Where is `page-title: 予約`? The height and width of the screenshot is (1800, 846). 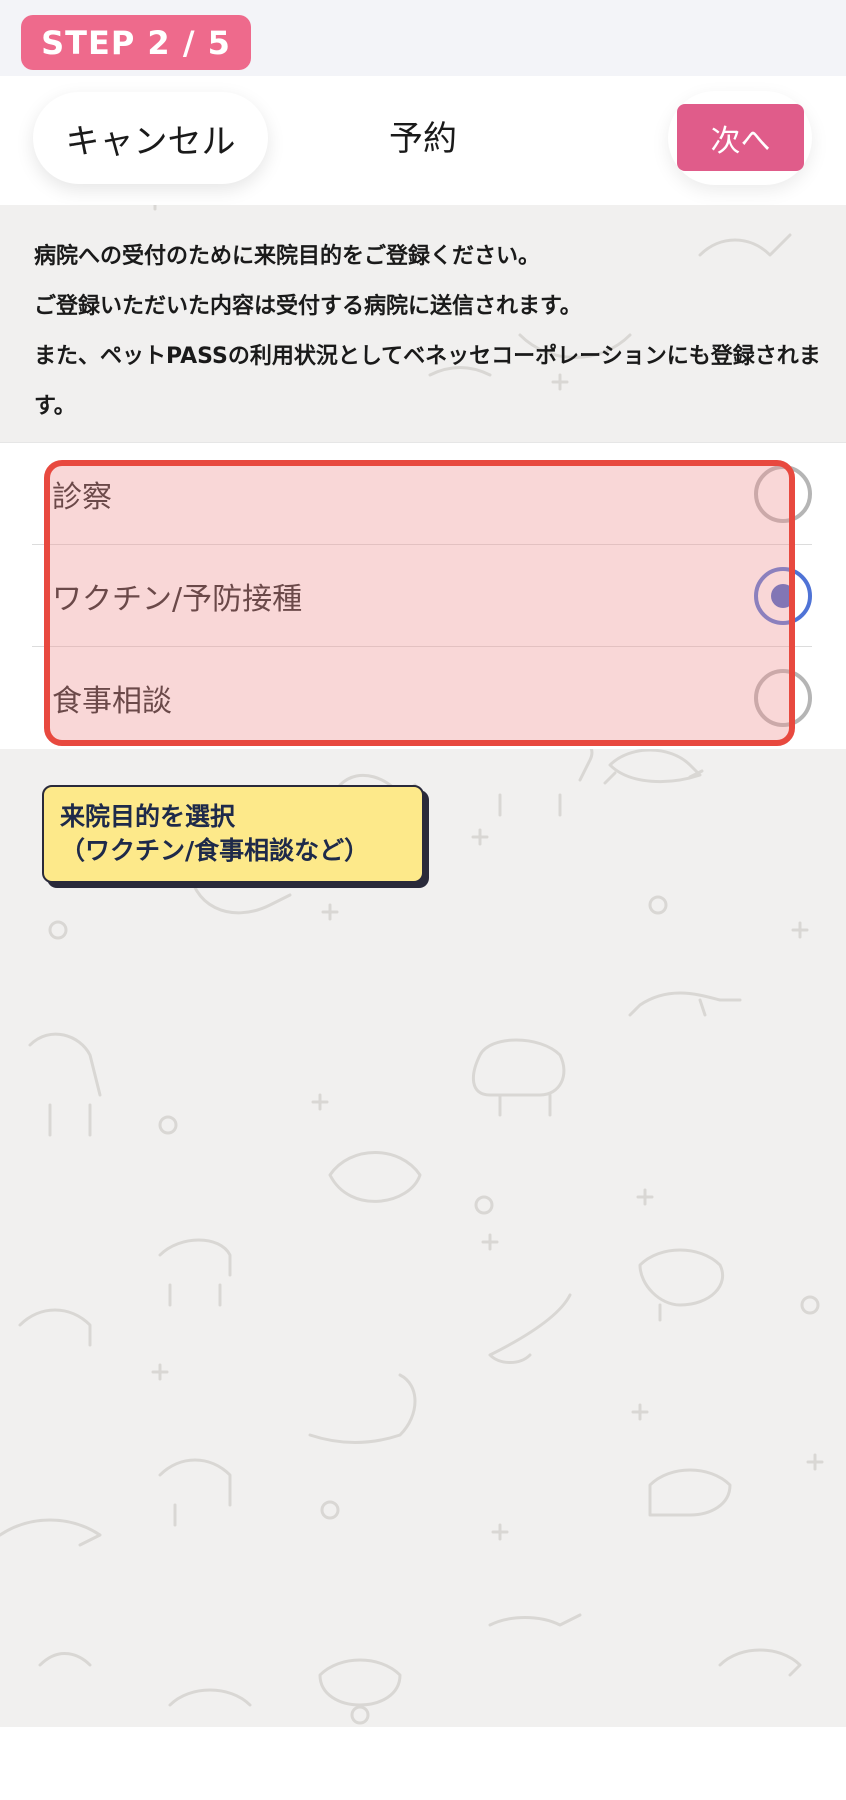 page-title: 予約 is located at coordinates (423, 139).